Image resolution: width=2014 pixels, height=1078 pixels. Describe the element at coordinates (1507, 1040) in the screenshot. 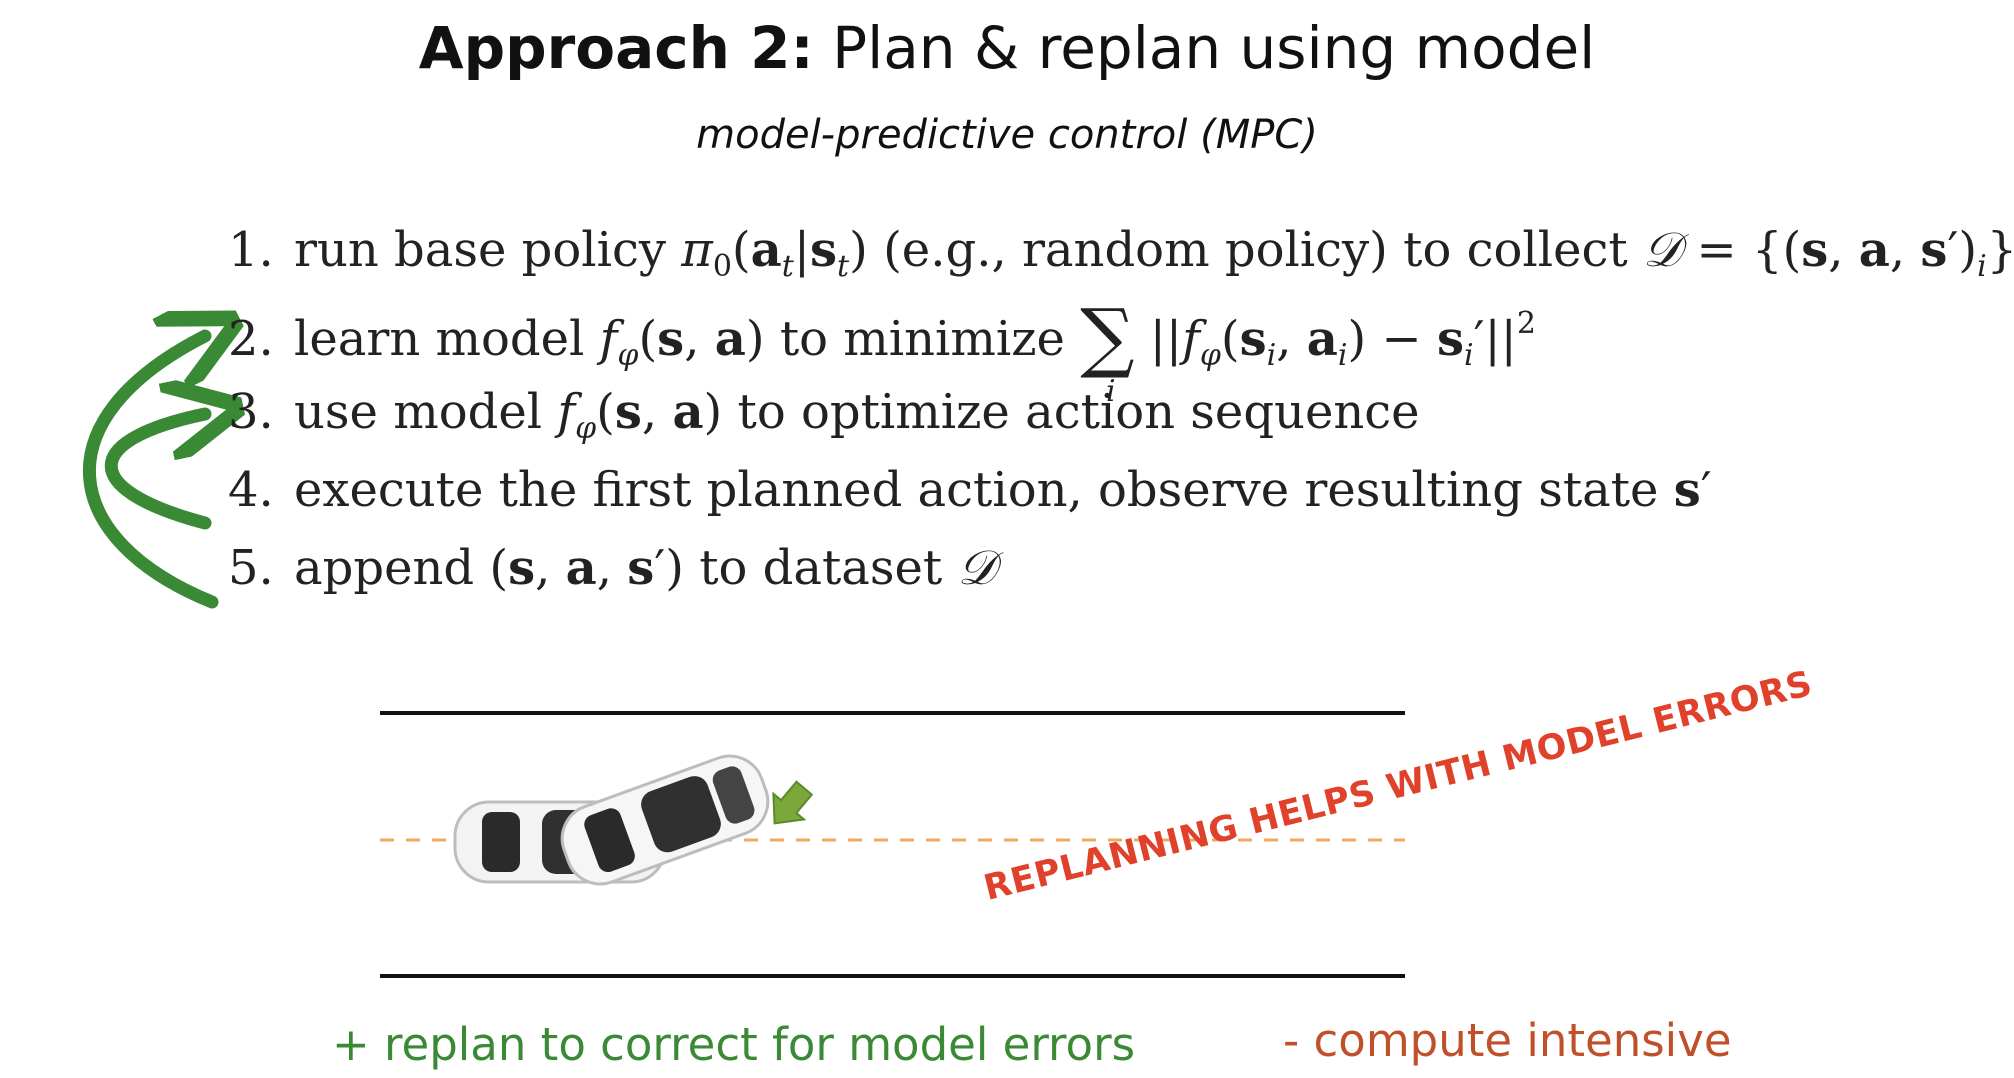

I see `con-note: - compute intensive` at that location.